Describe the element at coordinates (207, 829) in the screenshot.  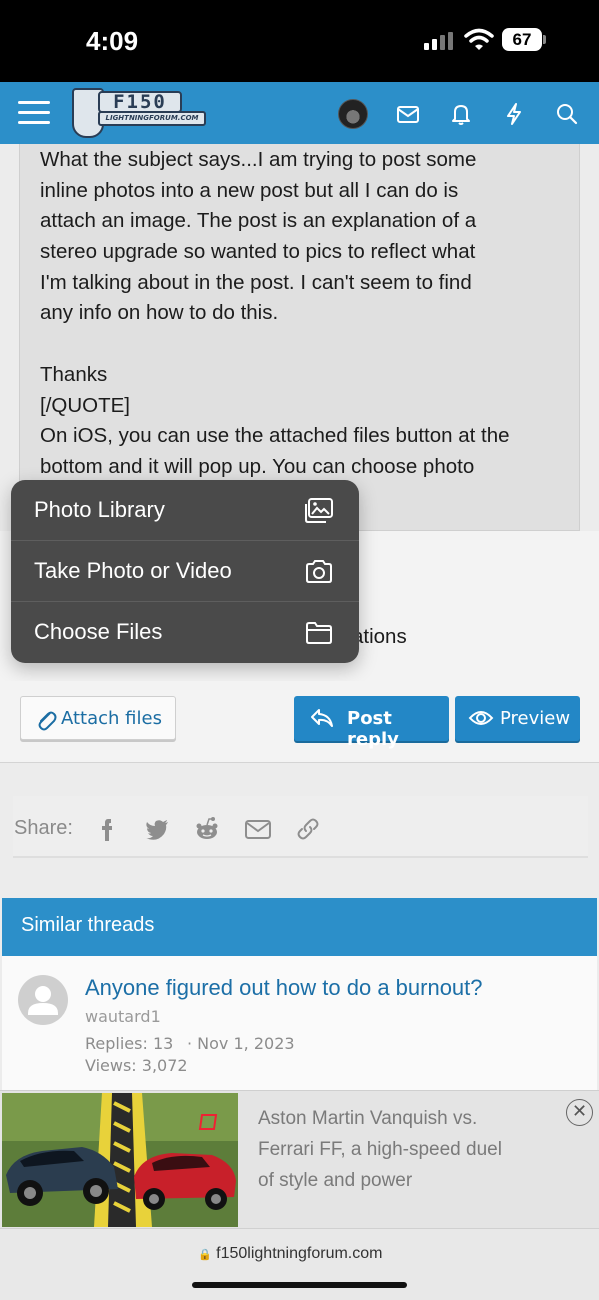
I see `reddit-icon` at that location.